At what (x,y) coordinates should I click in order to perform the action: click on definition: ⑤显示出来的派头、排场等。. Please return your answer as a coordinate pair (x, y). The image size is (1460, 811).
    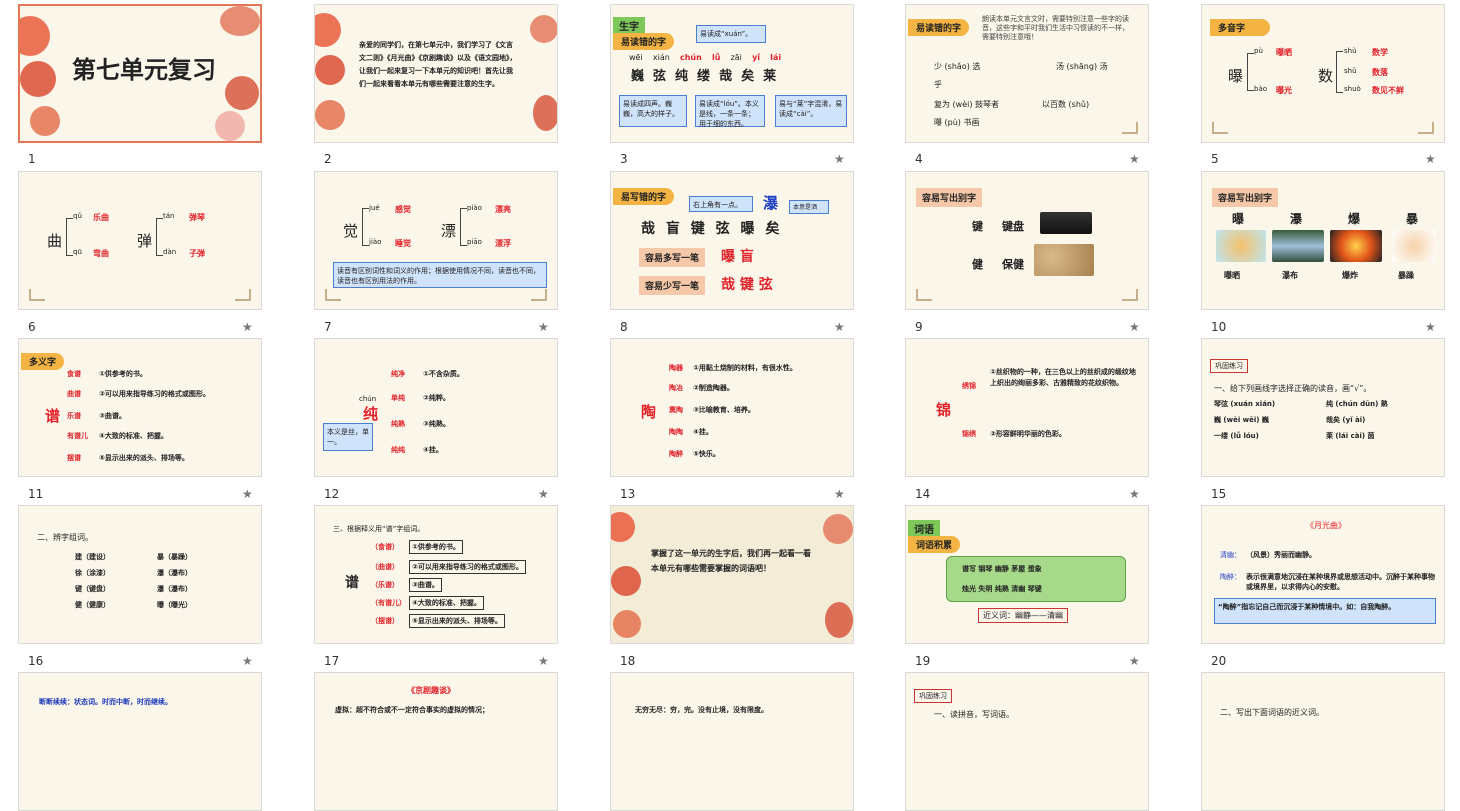
    Looking at the image, I should click on (144, 458).